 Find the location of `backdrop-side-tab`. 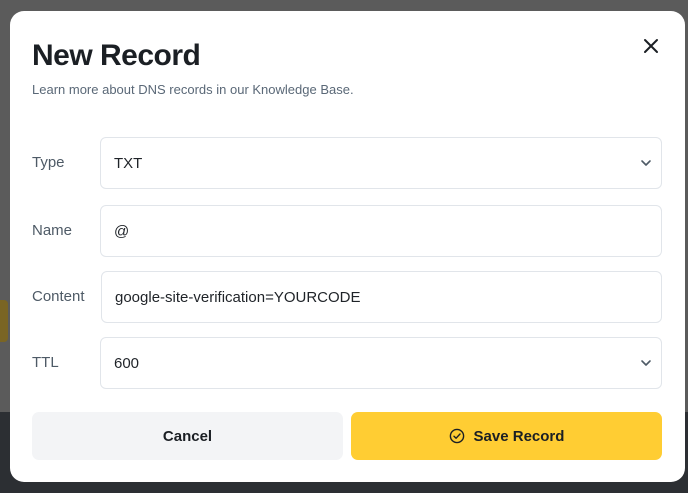

backdrop-side-tab is located at coordinates (4, 321).